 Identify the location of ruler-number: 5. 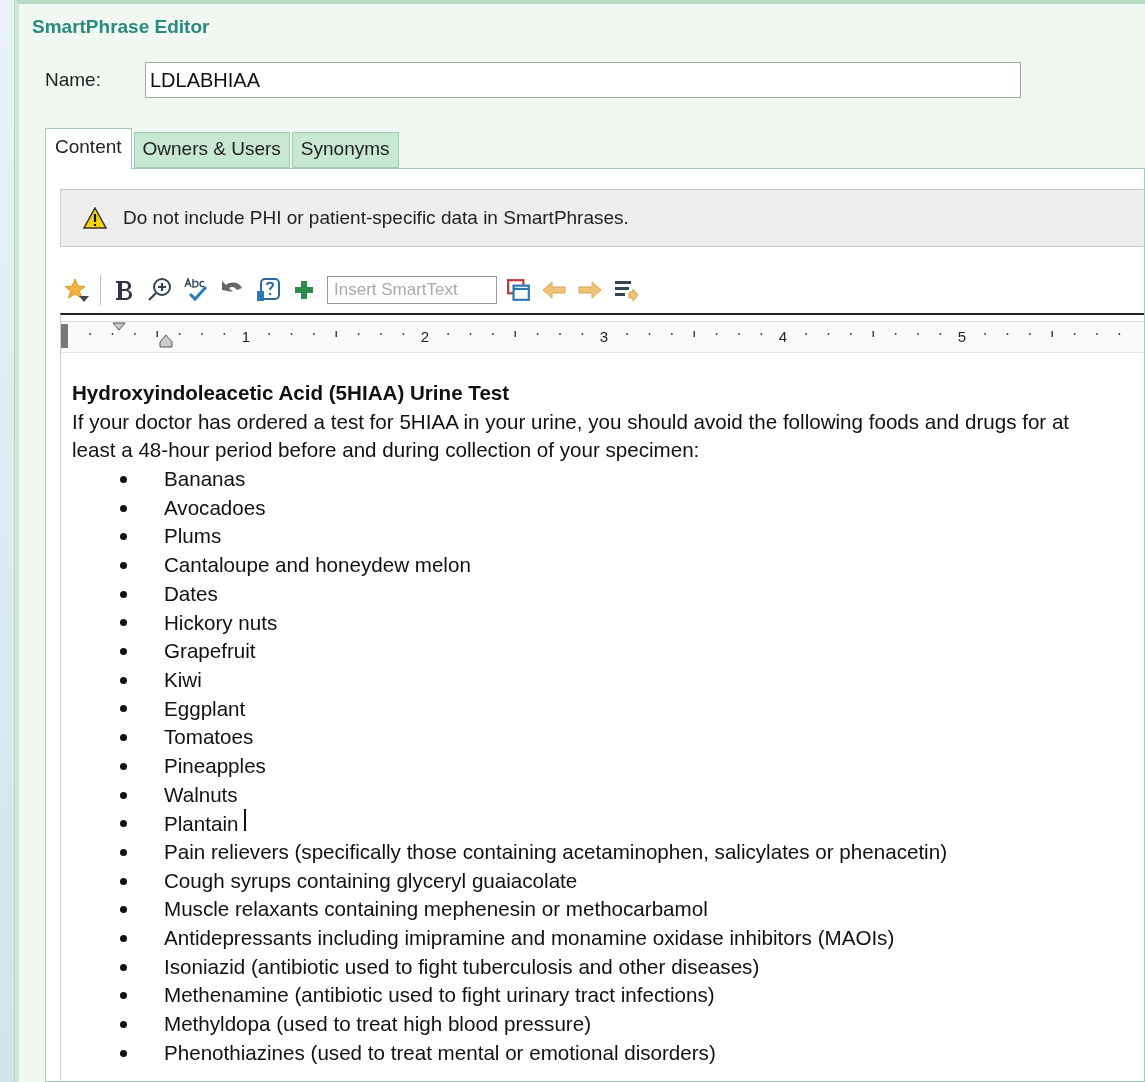
(962, 336).